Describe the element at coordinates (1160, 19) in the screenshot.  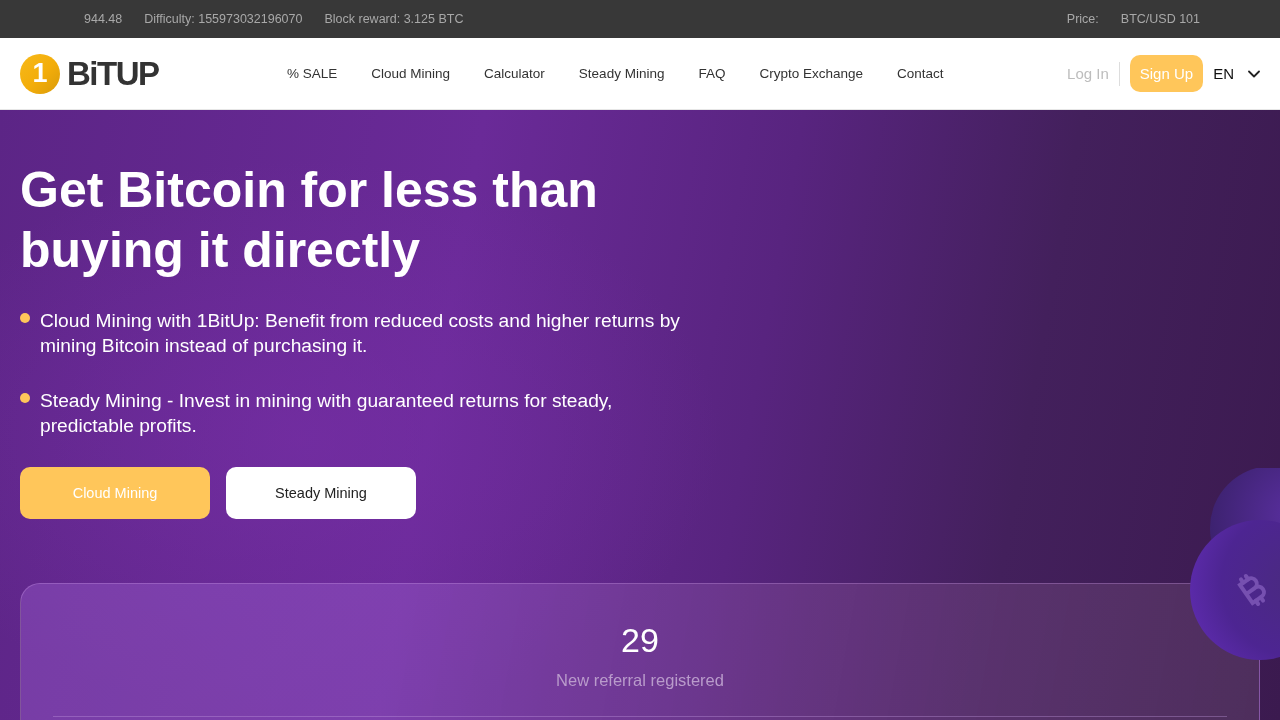
I see `price-value: BTC/USD 101` at that location.